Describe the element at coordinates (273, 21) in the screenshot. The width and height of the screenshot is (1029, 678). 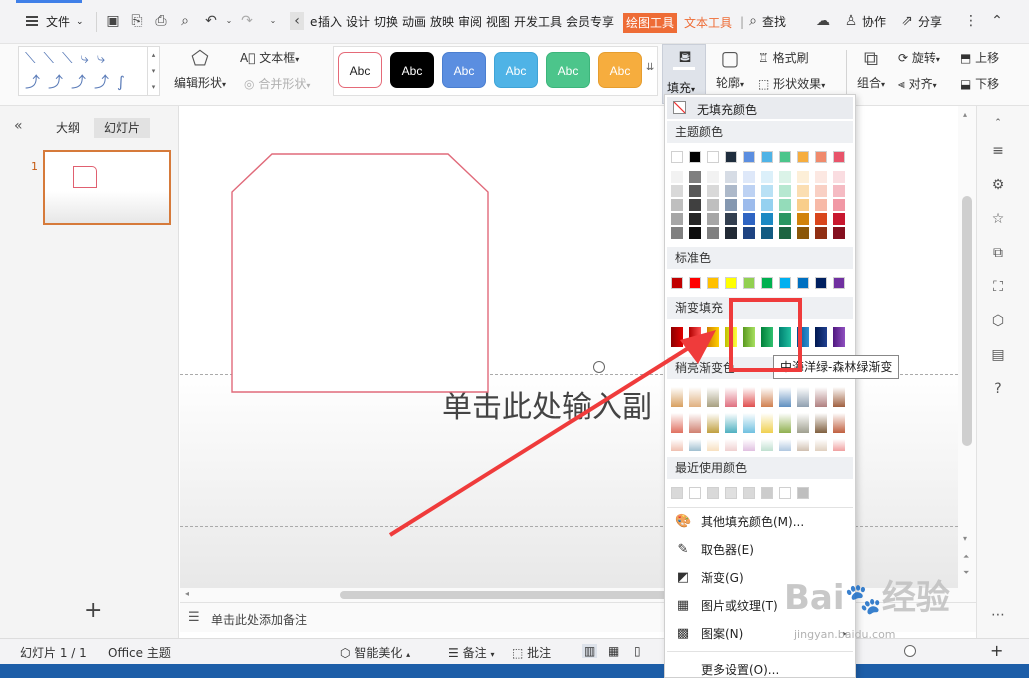
I see `more-chevron-icon: ⌄` at that location.